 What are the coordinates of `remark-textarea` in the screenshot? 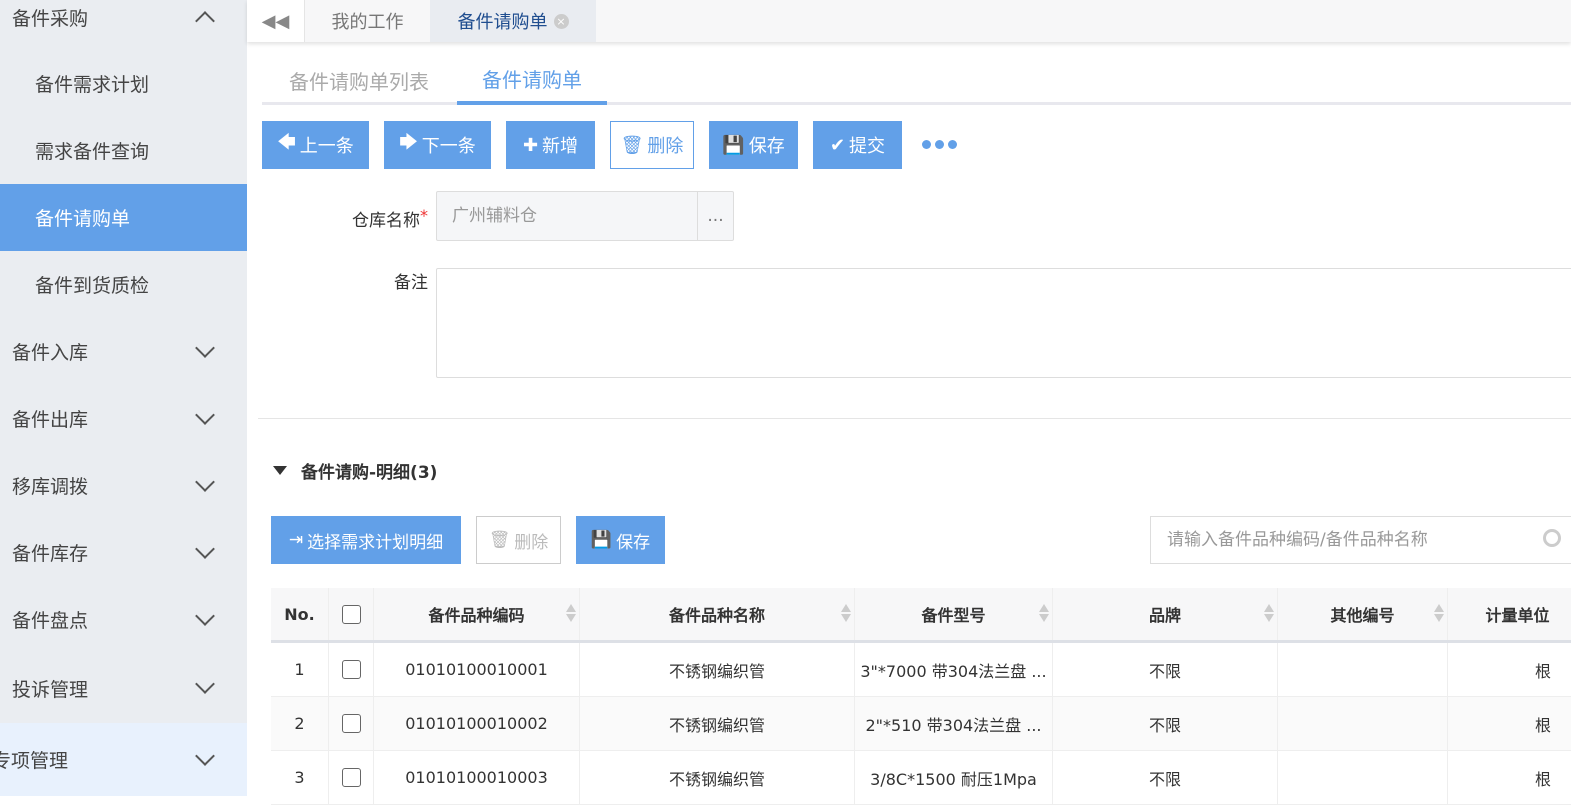 It's located at (1003, 323).